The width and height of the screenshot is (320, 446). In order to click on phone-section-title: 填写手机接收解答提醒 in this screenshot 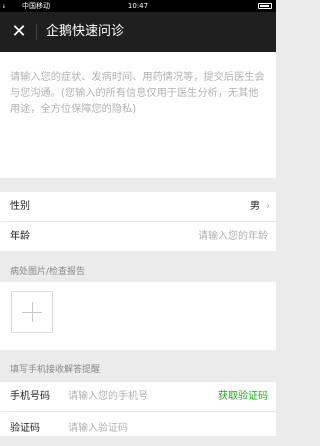, I will do `click(55, 370)`.